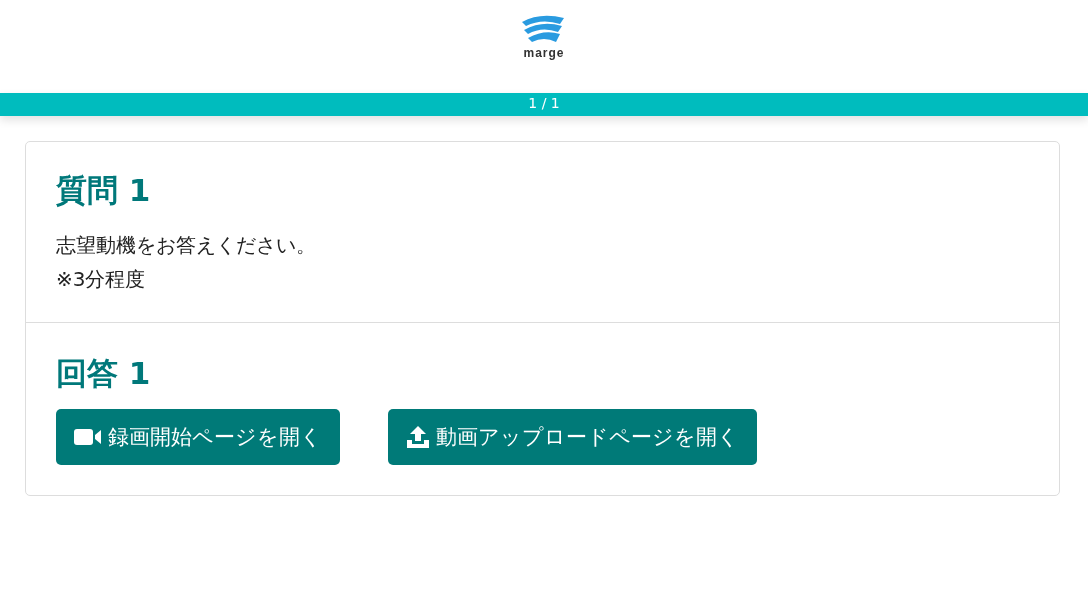  I want to click on video-camera-icon, so click(88, 437).